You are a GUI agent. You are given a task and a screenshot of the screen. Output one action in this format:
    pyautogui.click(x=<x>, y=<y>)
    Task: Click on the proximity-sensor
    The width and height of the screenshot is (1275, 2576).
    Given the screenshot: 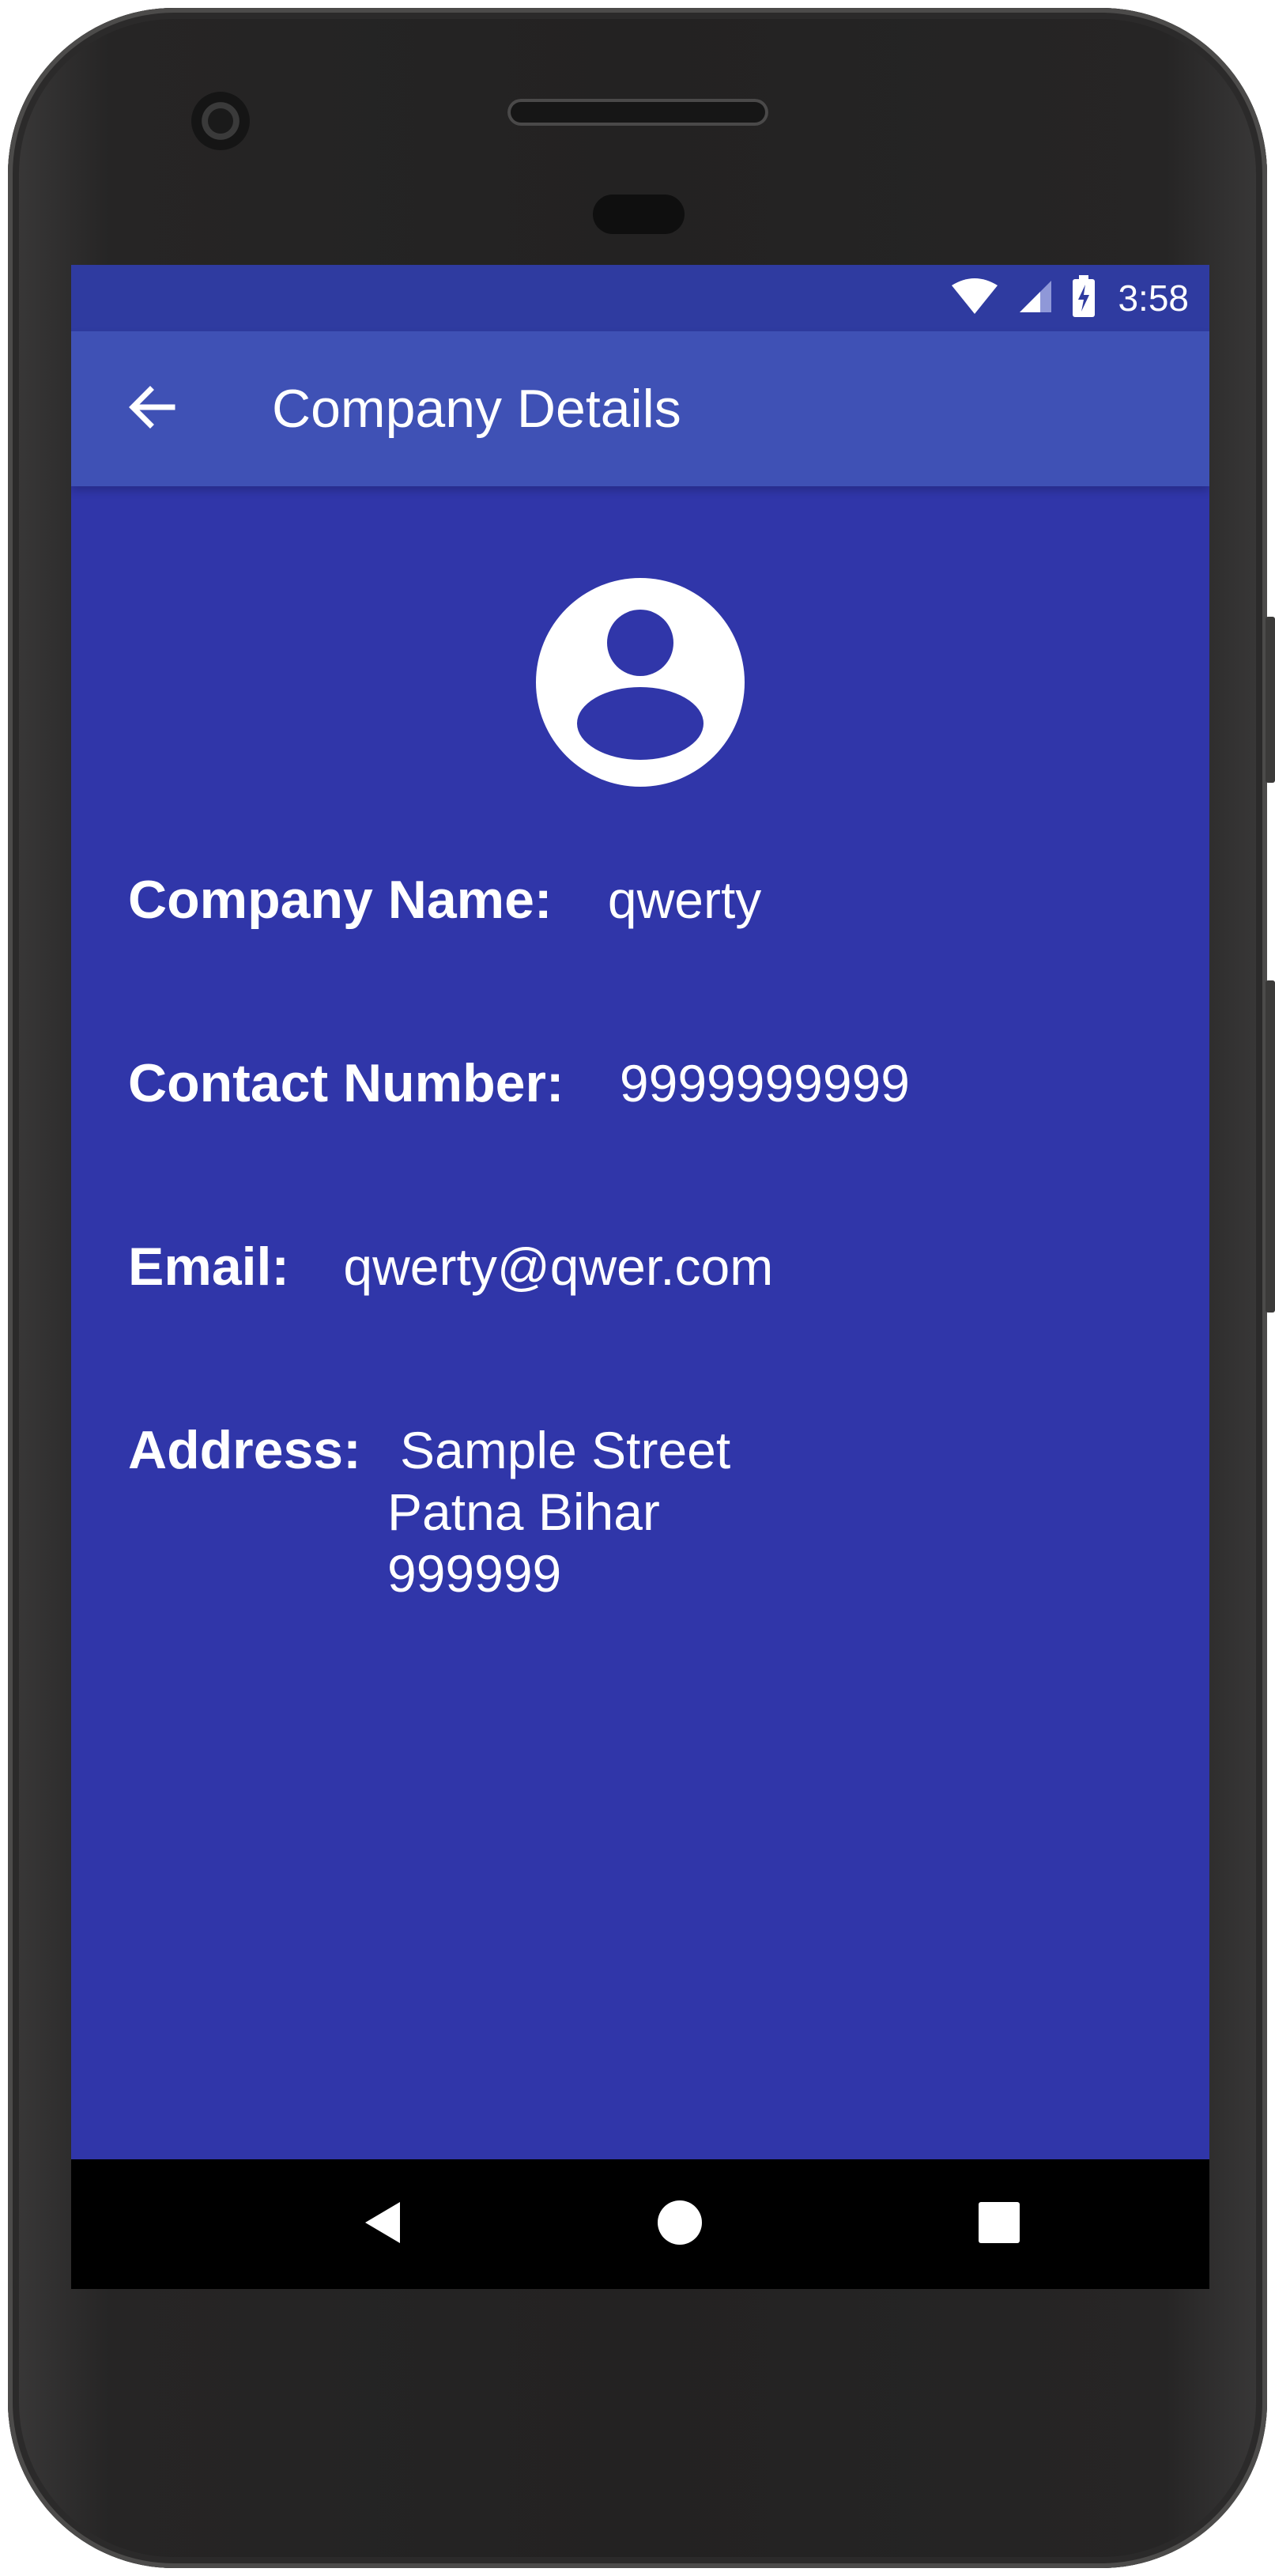 What is the action you would take?
    pyautogui.click(x=639, y=214)
    